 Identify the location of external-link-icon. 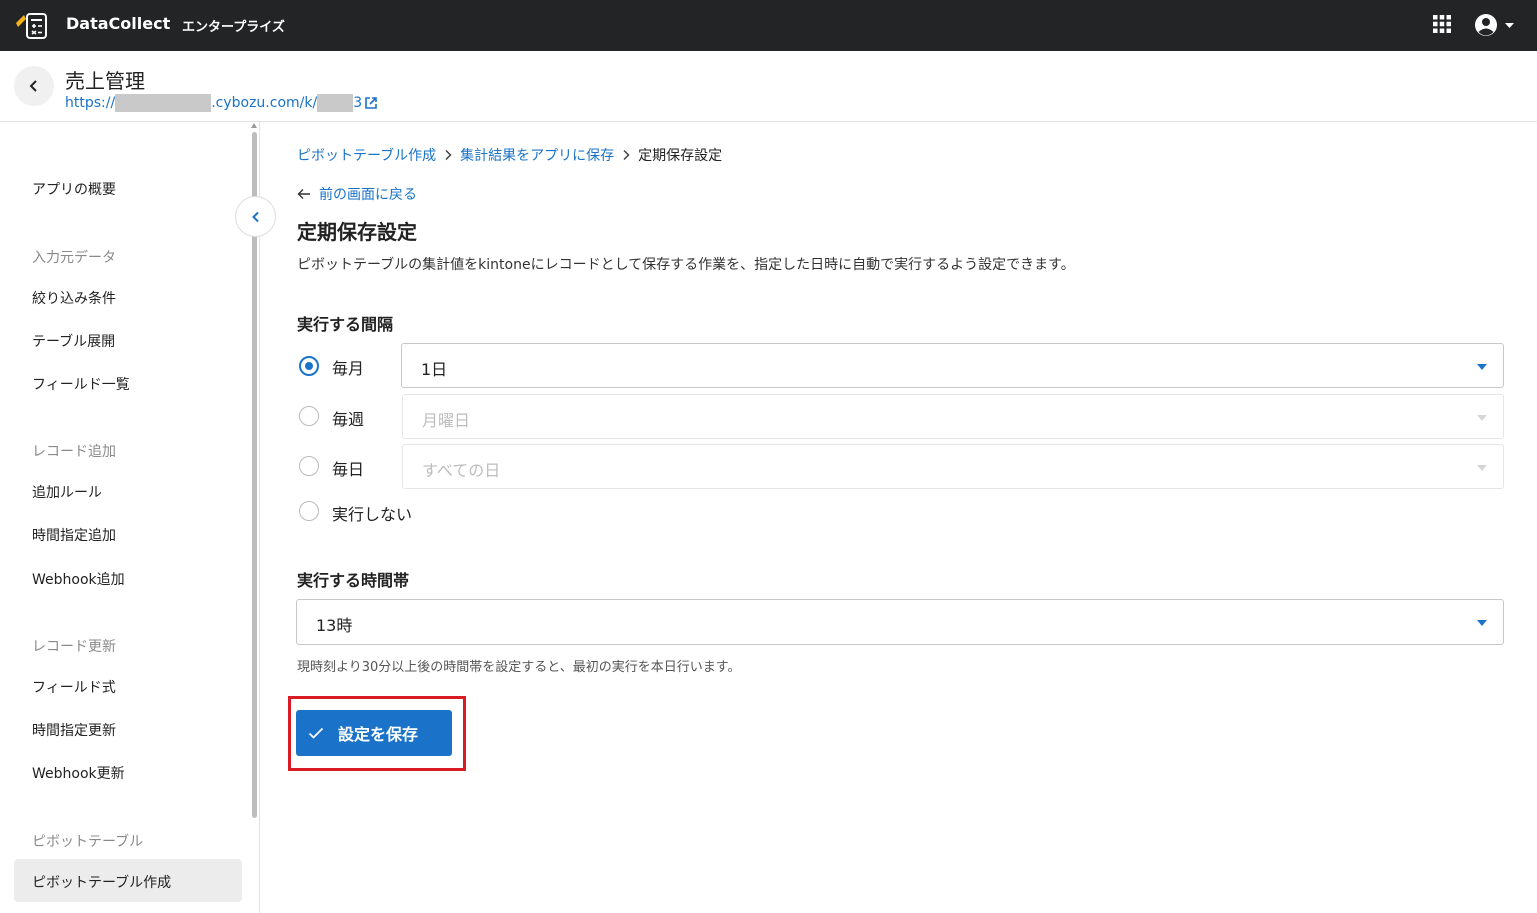
(371, 103).